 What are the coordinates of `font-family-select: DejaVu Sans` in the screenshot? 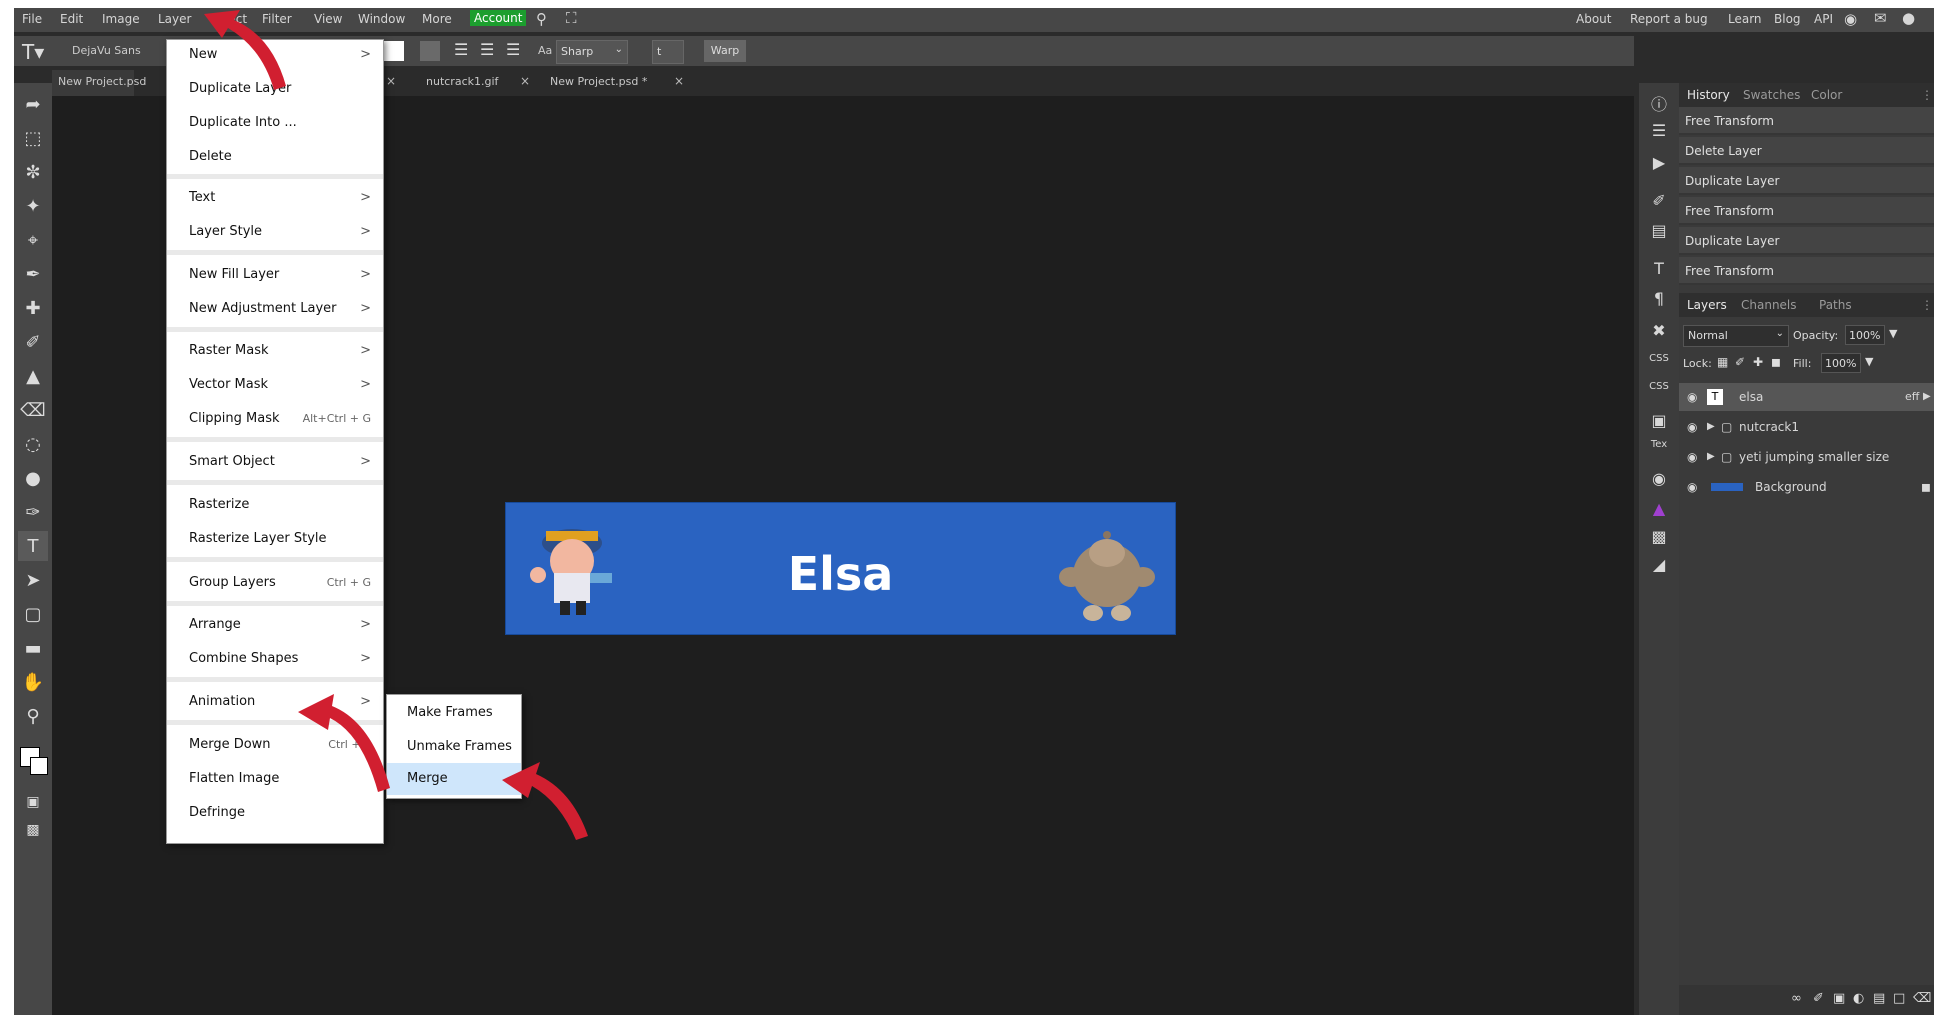 It's located at (106, 50).